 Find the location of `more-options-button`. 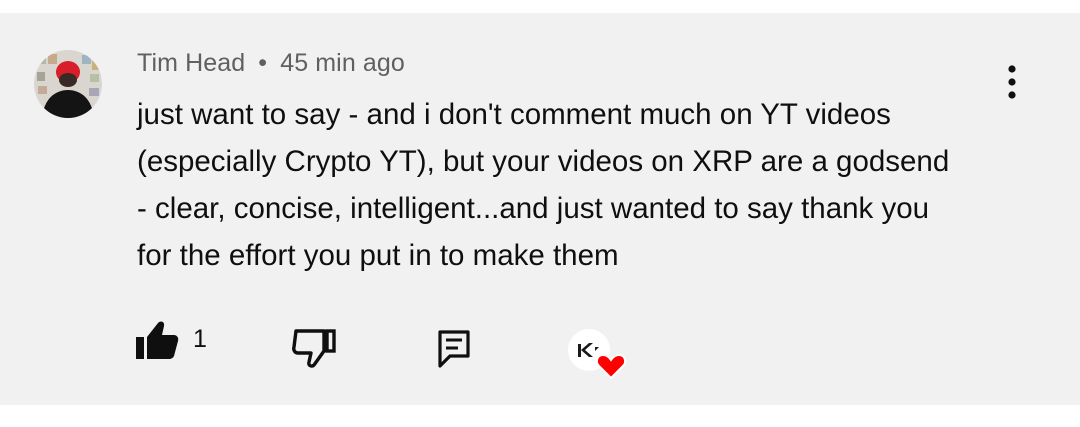

more-options-button is located at coordinates (1012, 83).